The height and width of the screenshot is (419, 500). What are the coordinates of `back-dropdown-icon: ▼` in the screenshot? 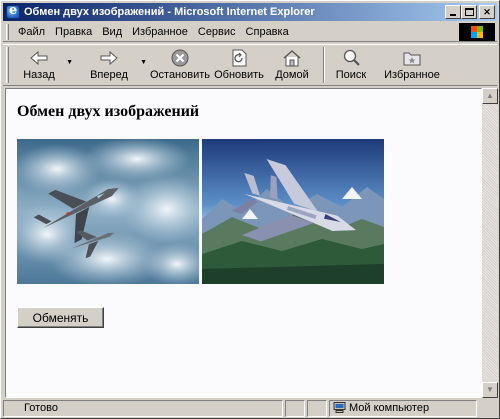 It's located at (69, 62).